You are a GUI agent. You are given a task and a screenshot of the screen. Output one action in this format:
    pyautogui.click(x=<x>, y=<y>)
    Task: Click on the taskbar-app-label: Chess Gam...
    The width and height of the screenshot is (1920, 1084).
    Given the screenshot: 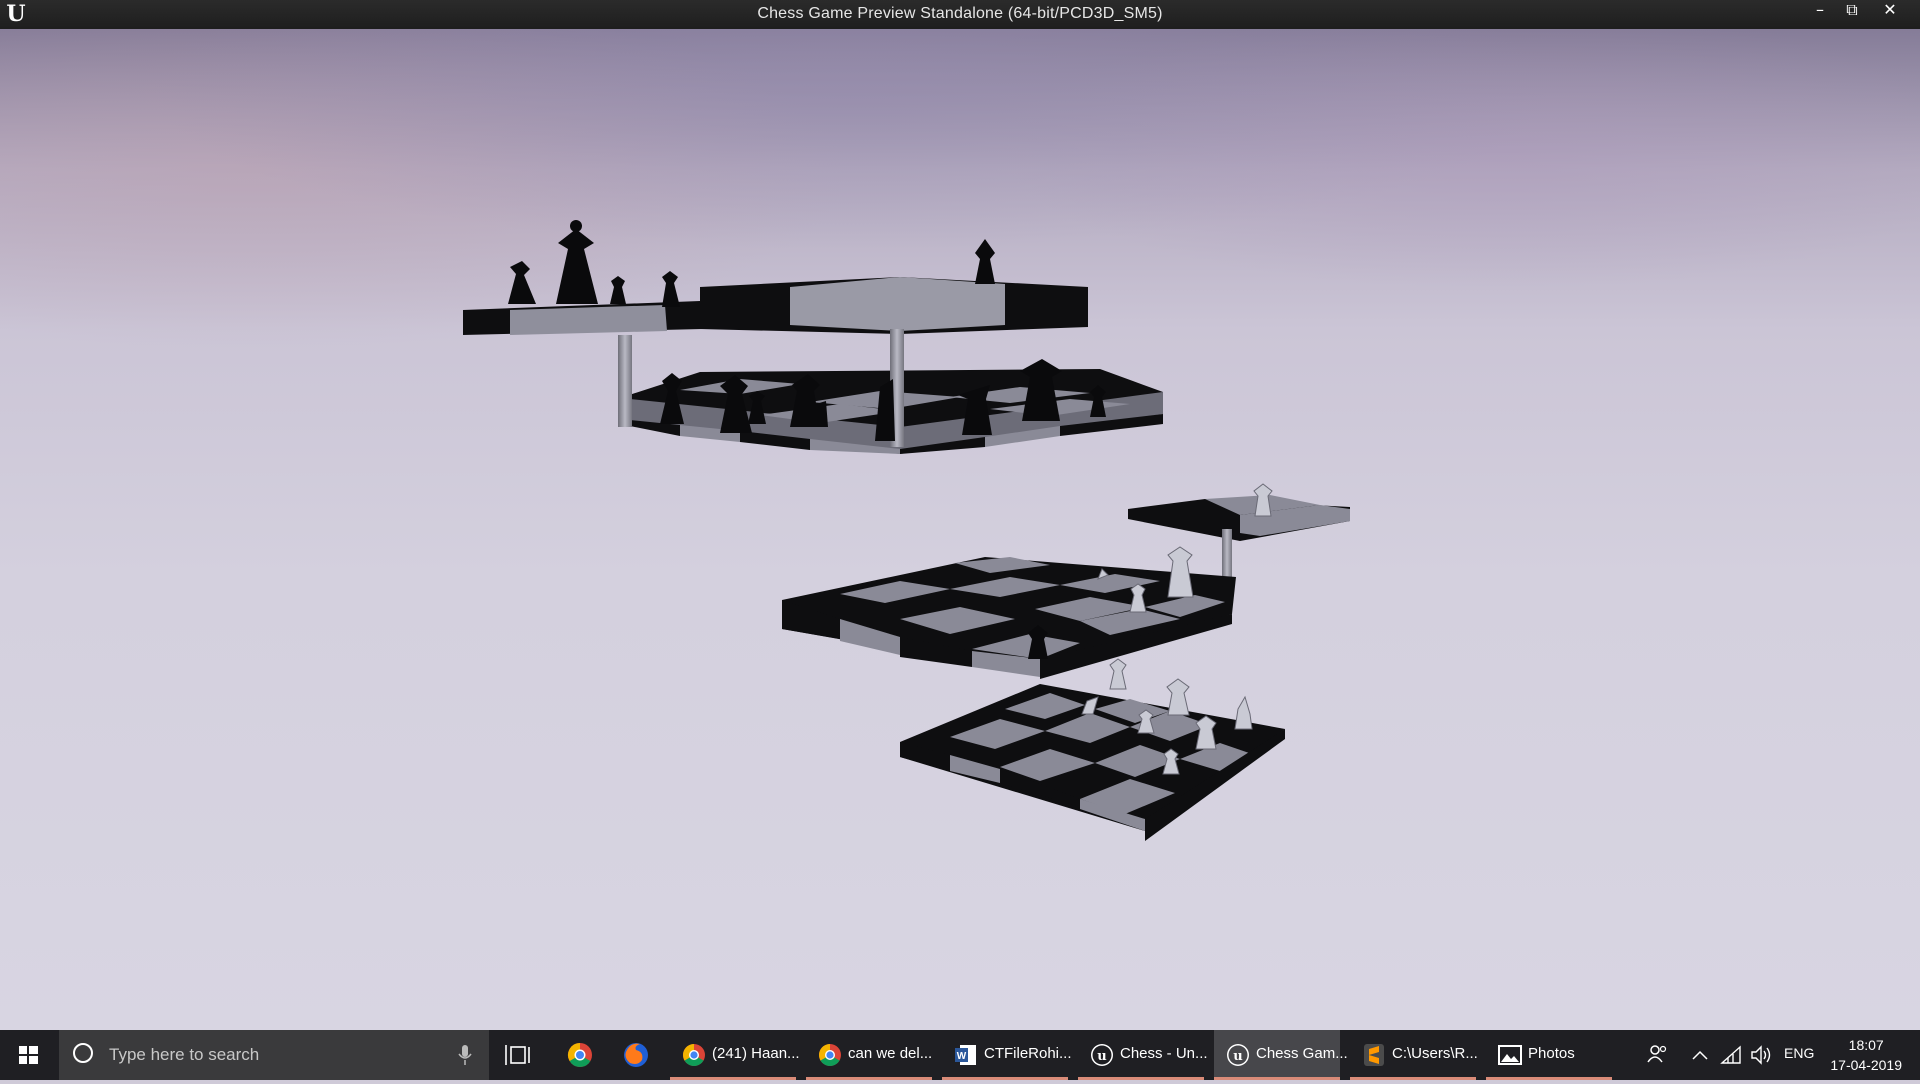 What is the action you would take?
    pyautogui.click(x=1302, y=1053)
    